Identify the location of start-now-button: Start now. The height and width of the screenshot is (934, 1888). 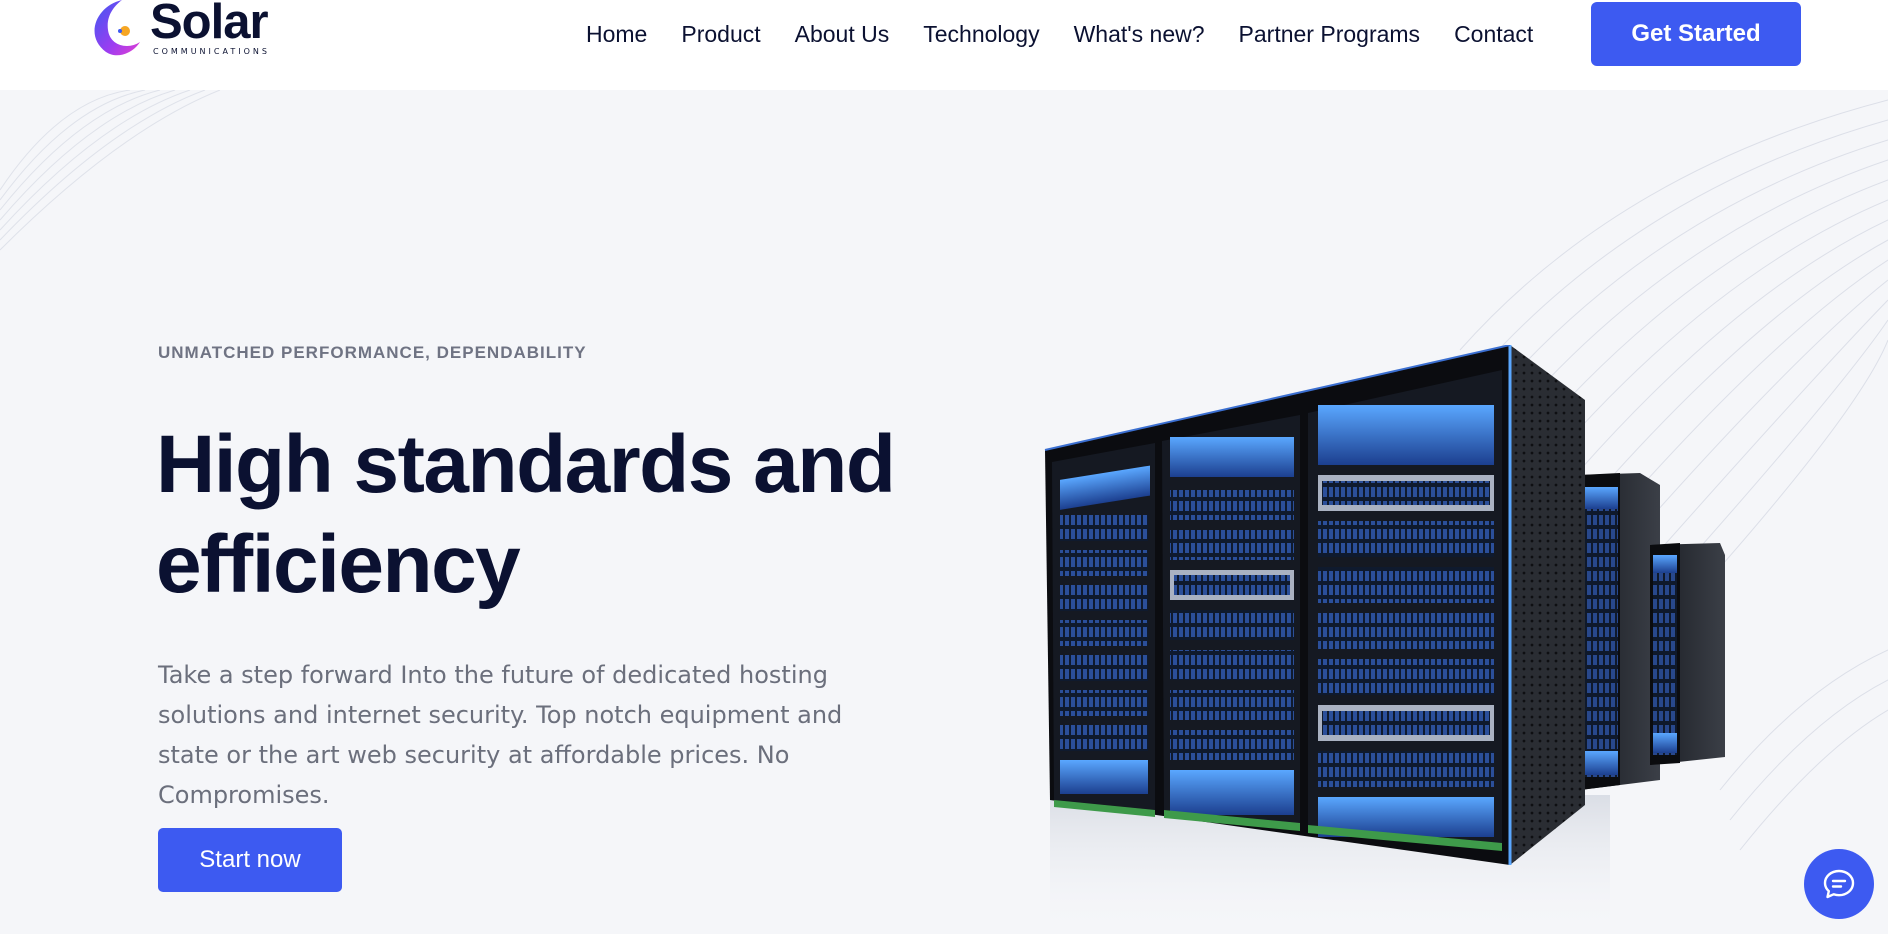
(250, 860).